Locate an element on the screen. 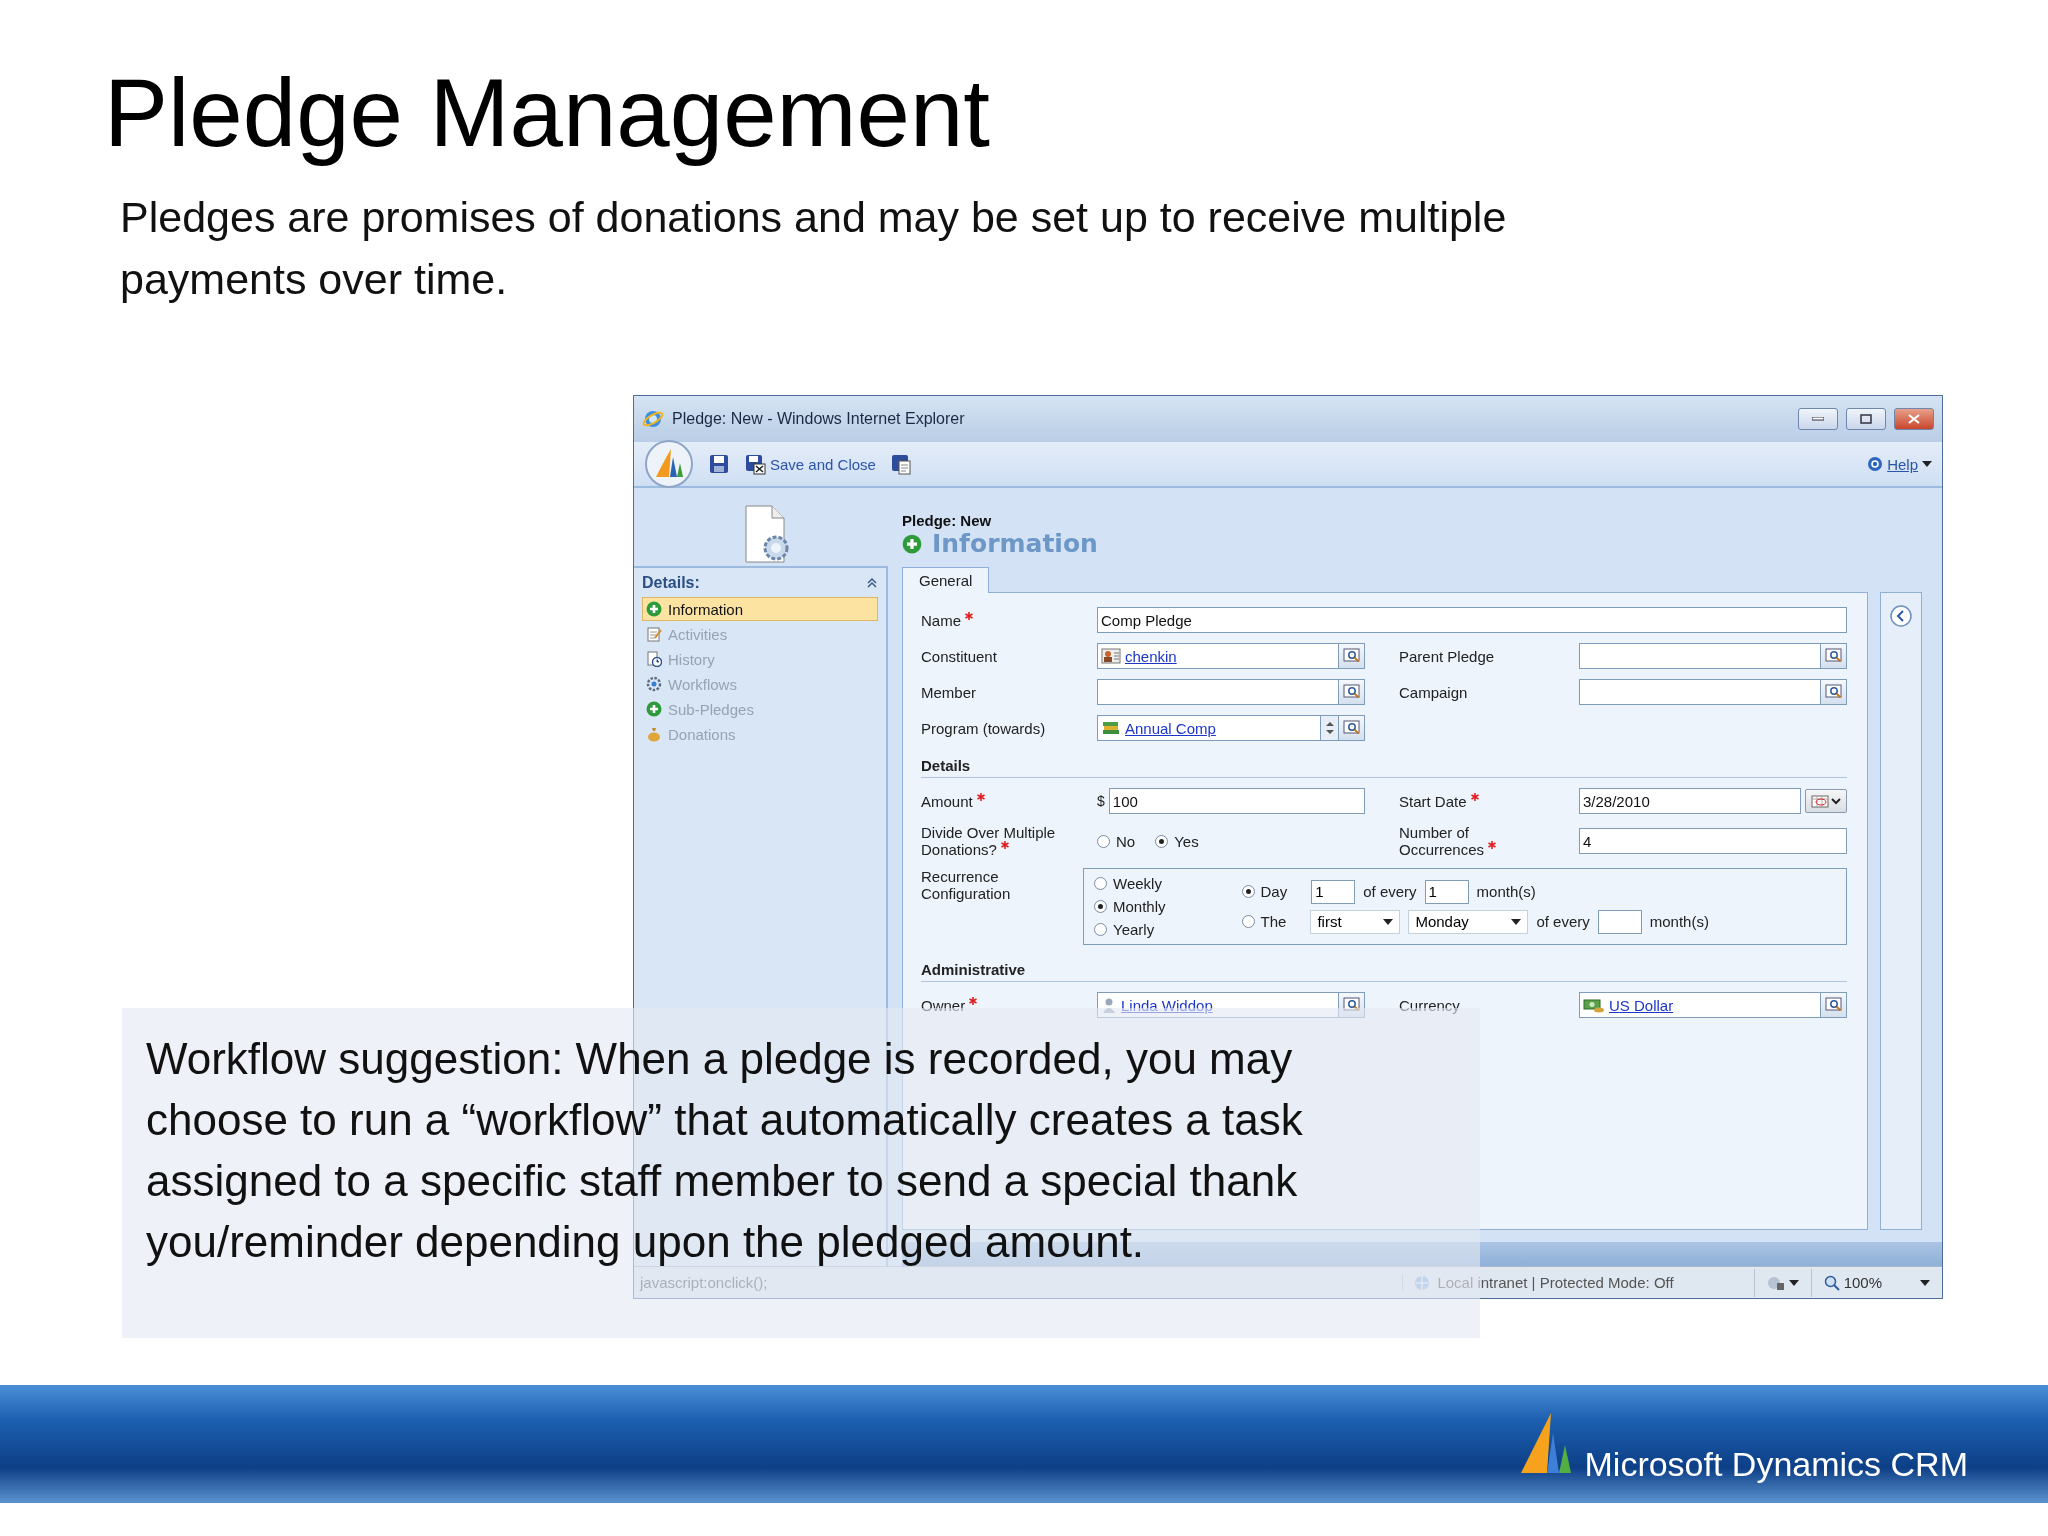 Image resolution: width=2048 pixels, height=1536 pixels. help-button: Help is located at coordinates (1899, 464).